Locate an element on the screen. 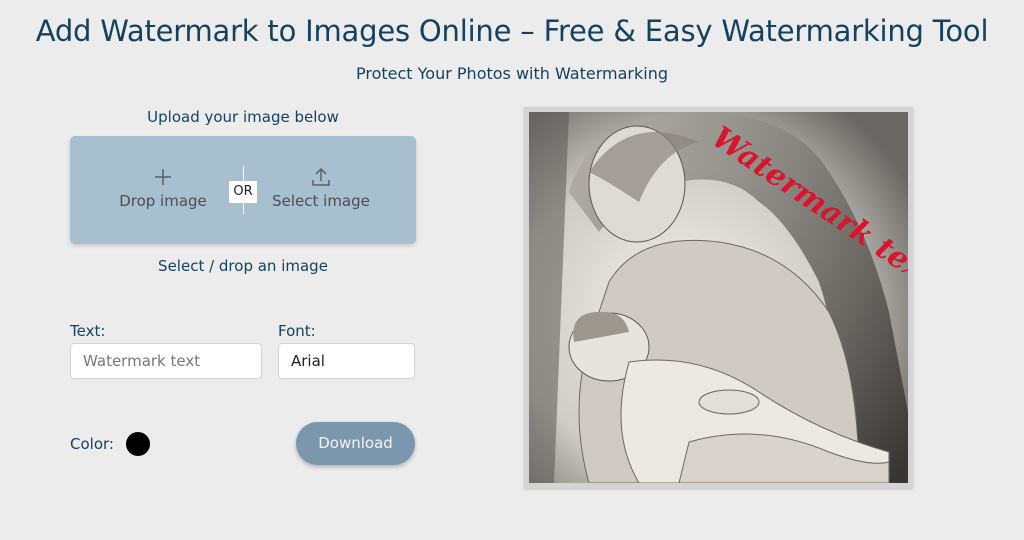 This screenshot has width=1024, height=540. watermark-text-input is located at coordinates (166, 361).